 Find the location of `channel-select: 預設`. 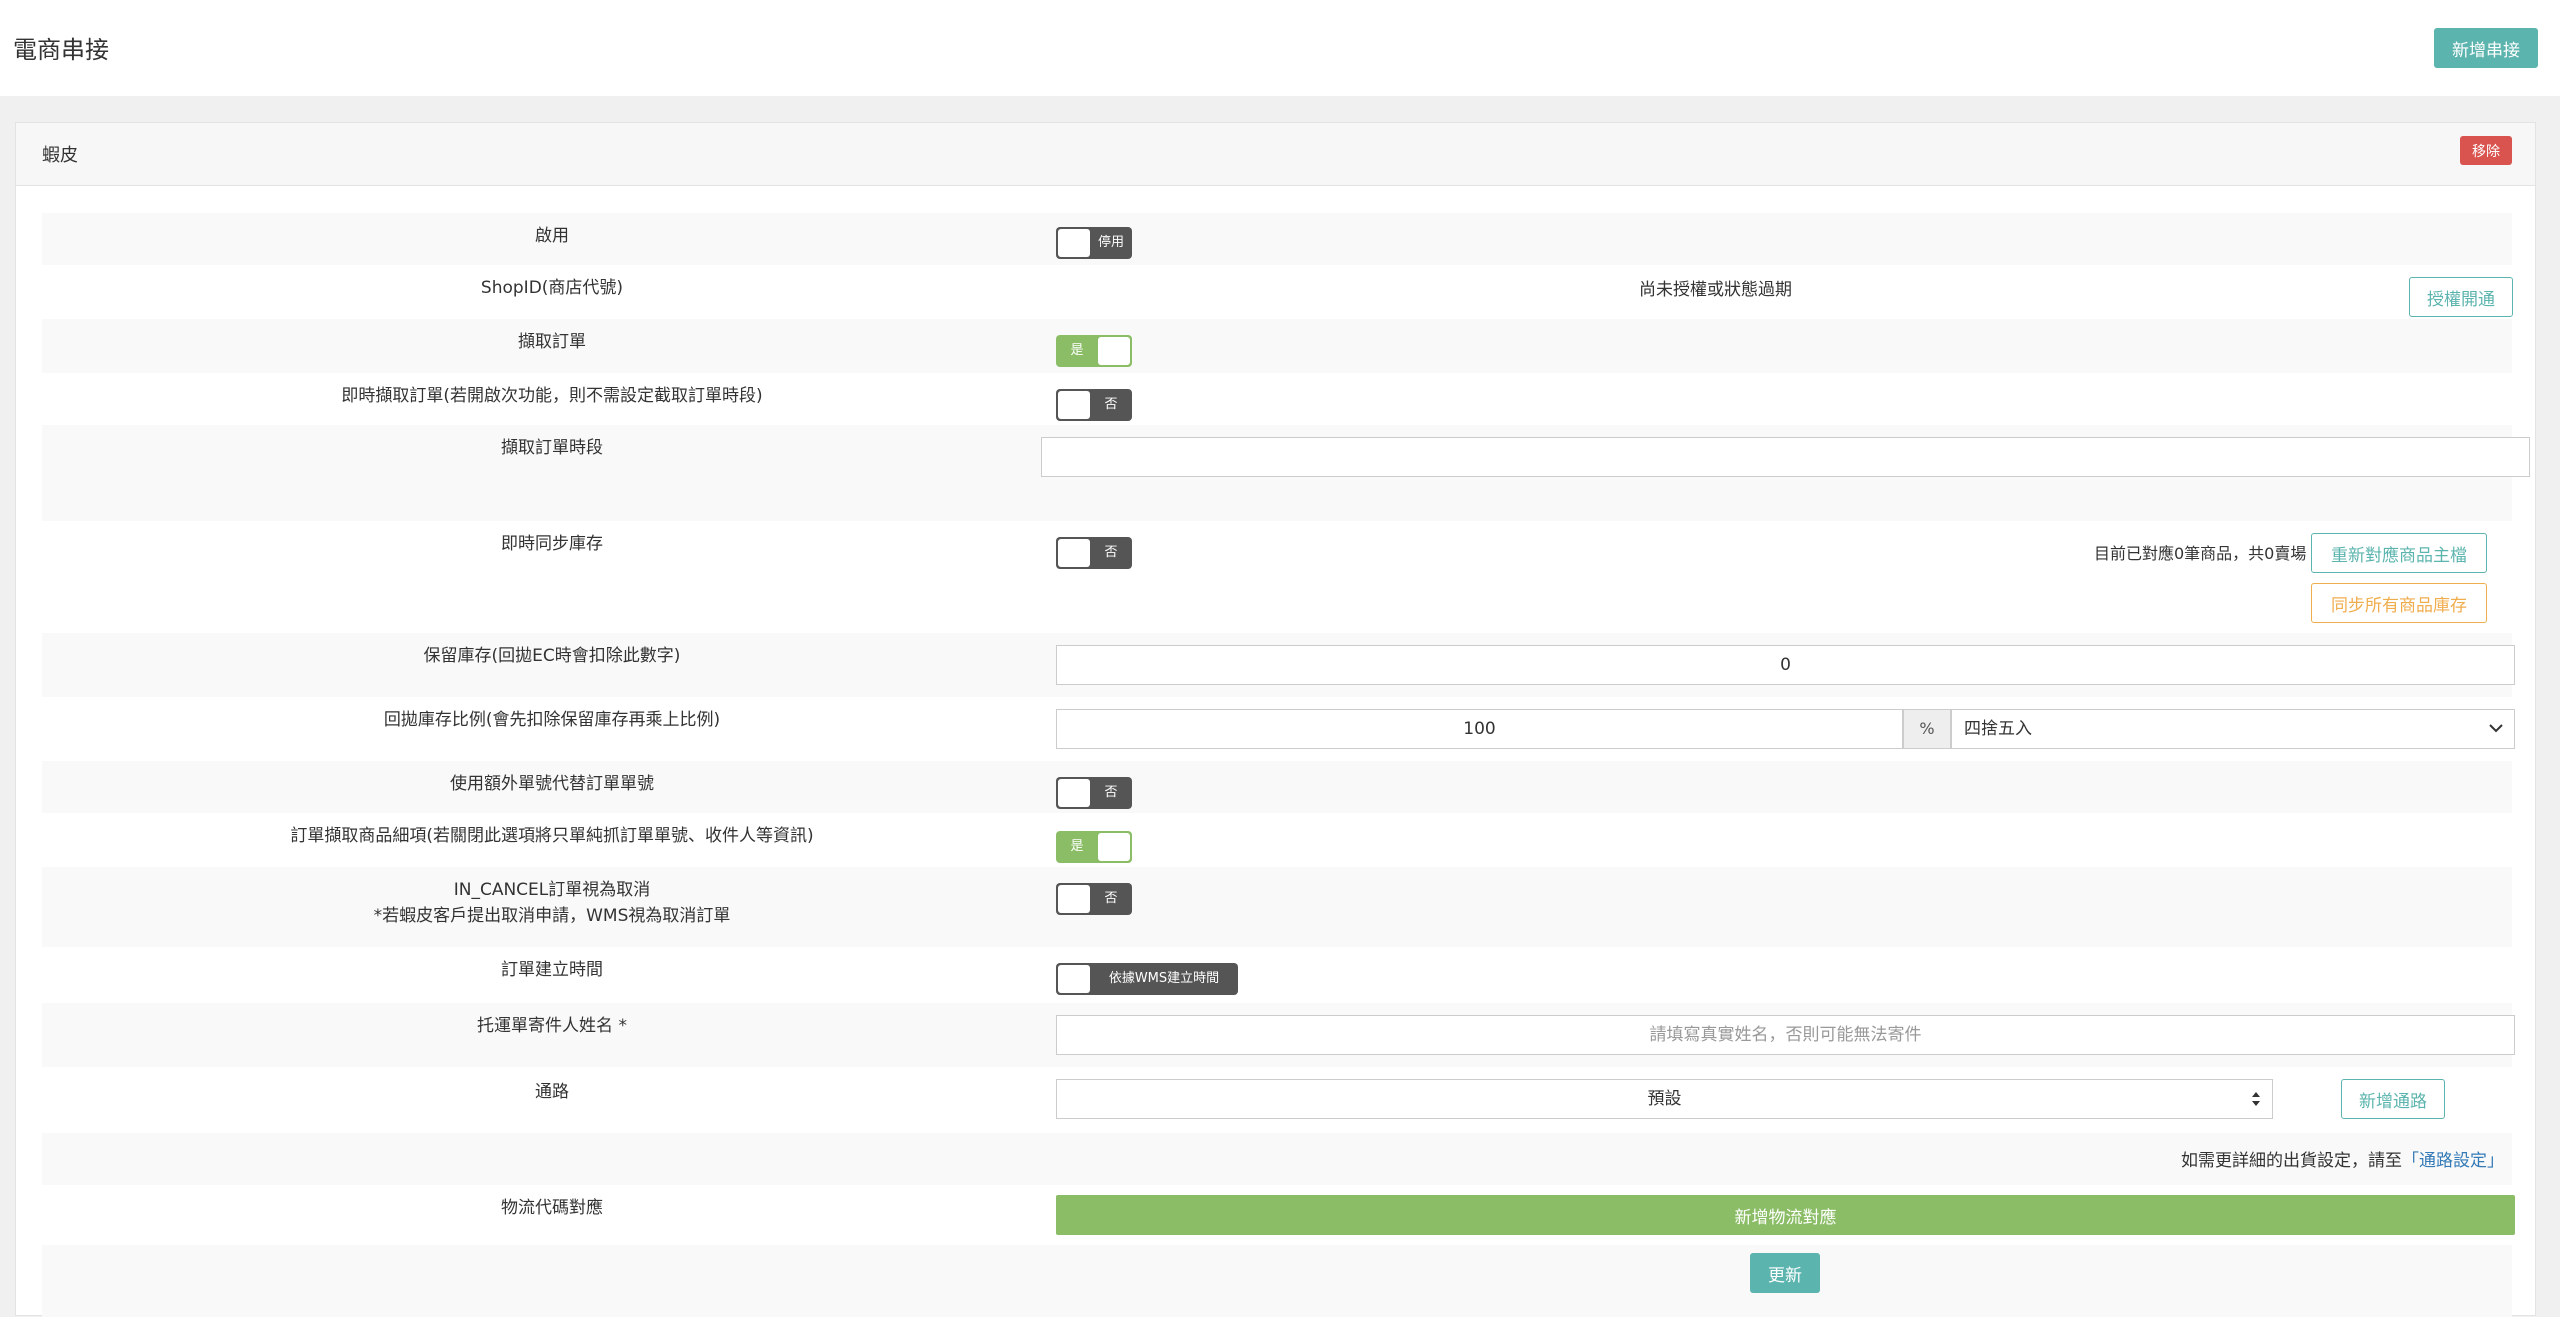

channel-select: 預設 is located at coordinates (1664, 1099).